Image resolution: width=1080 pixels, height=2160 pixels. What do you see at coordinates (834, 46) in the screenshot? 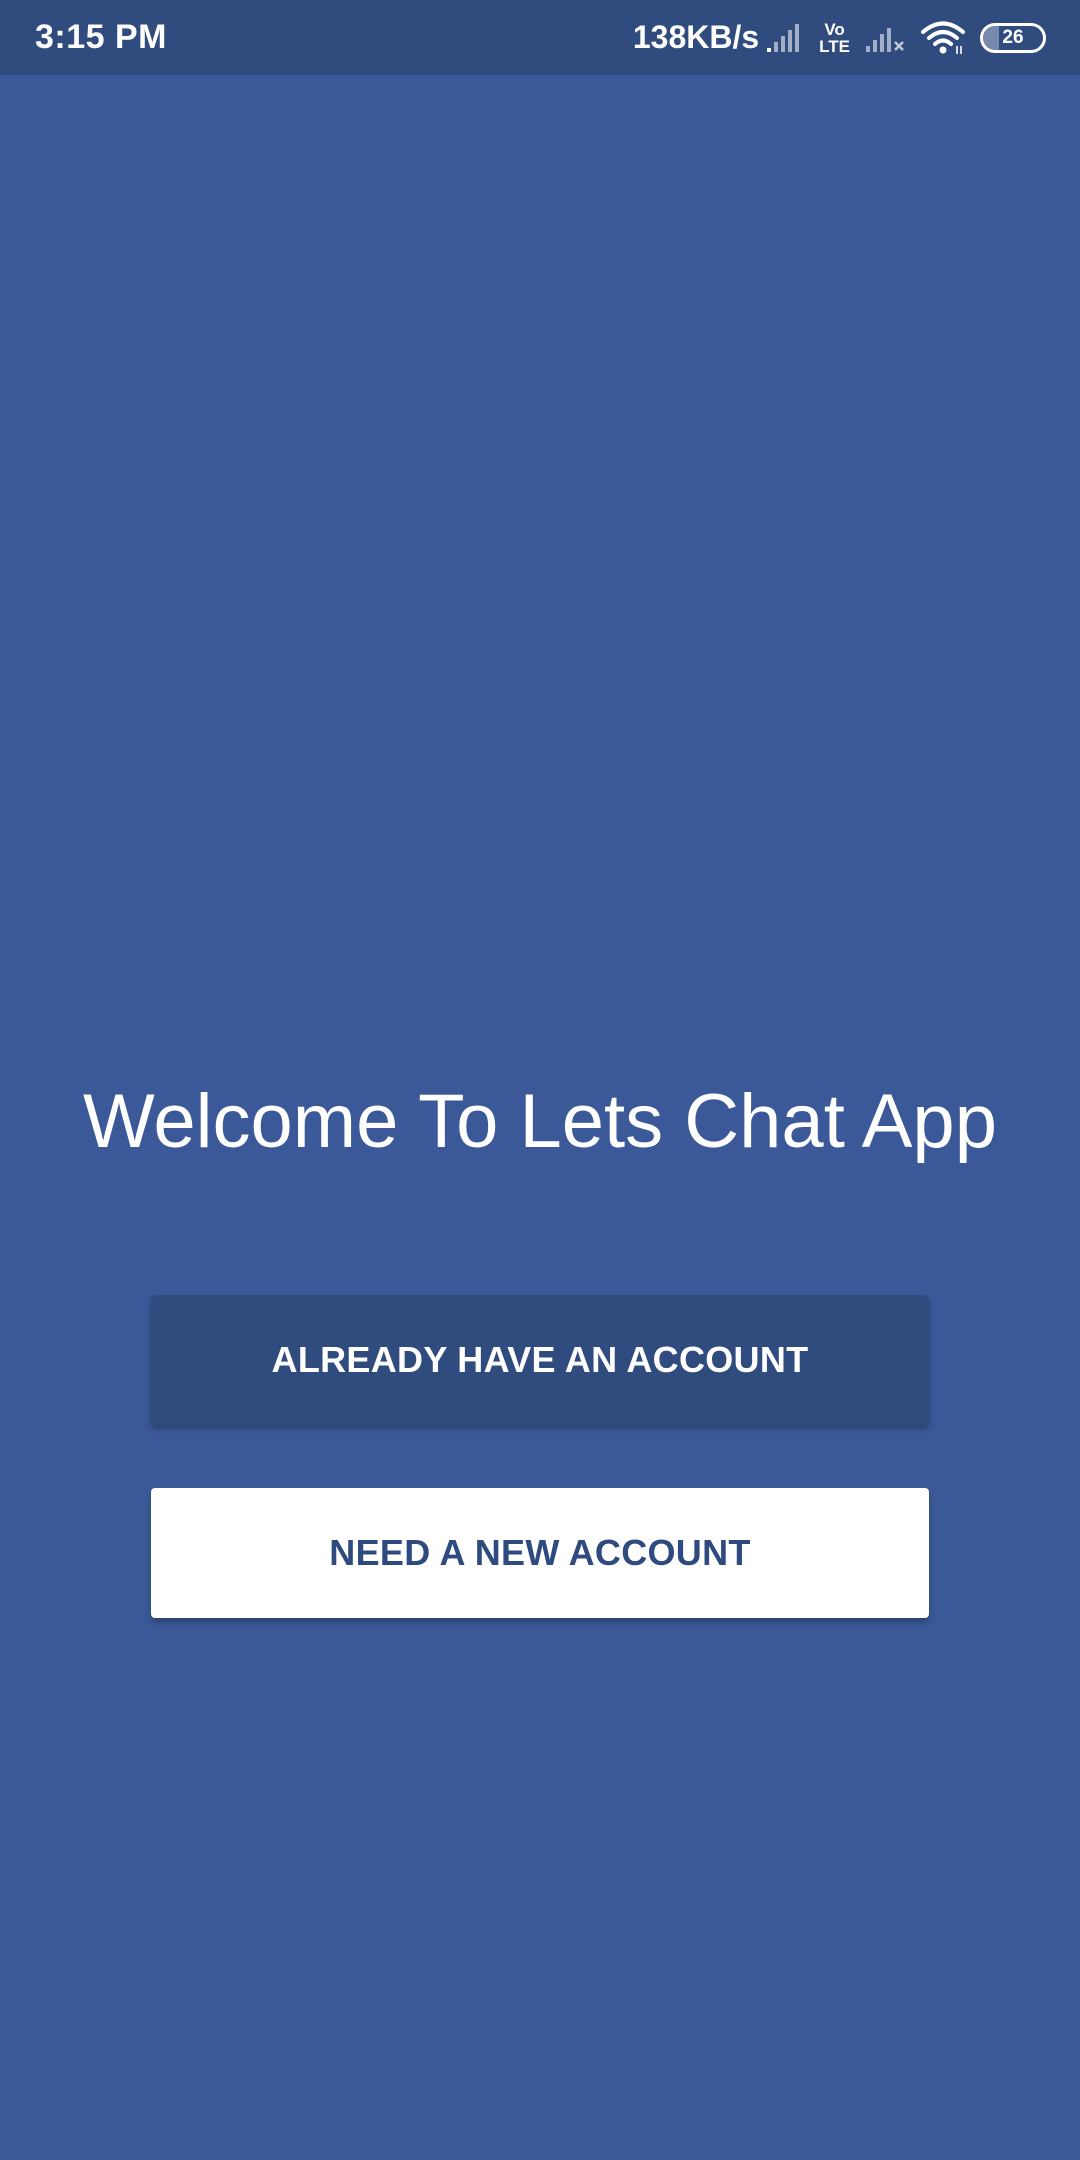
I see `volte-label-bottom: LTE` at bounding box center [834, 46].